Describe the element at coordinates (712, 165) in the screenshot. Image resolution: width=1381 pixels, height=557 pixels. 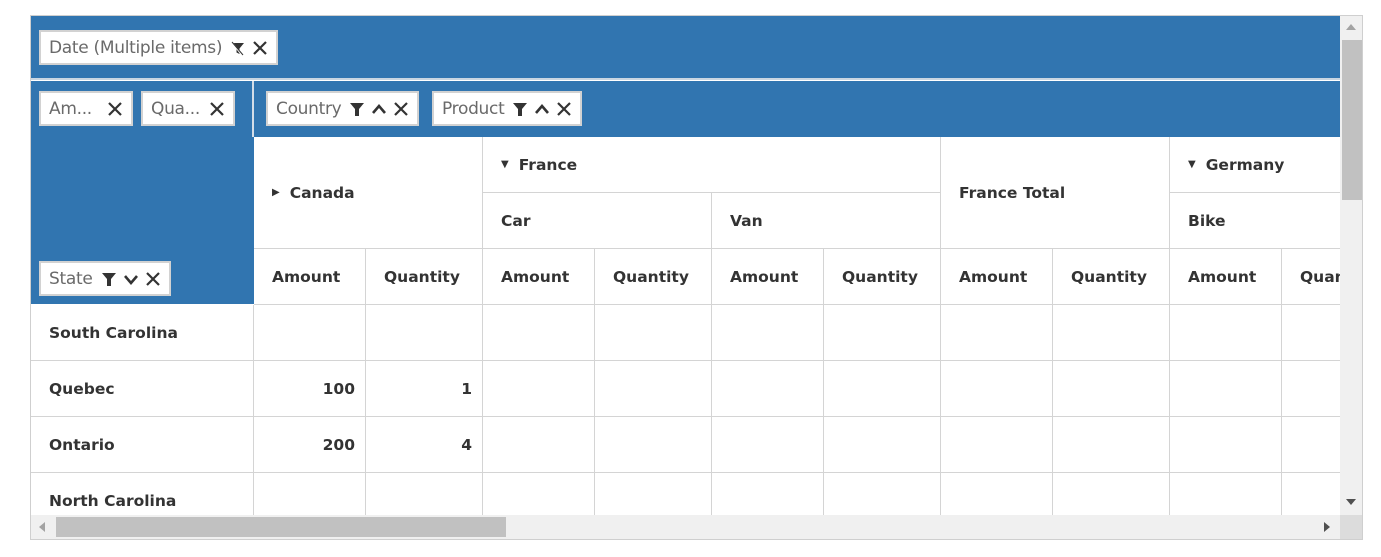
I see `column-header-france: ▼ France` at that location.